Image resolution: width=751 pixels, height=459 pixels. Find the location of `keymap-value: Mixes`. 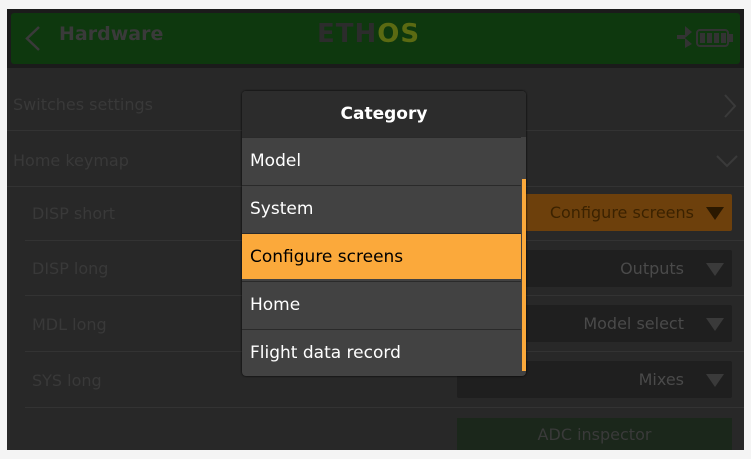

keymap-value: Mixes is located at coordinates (661, 379).